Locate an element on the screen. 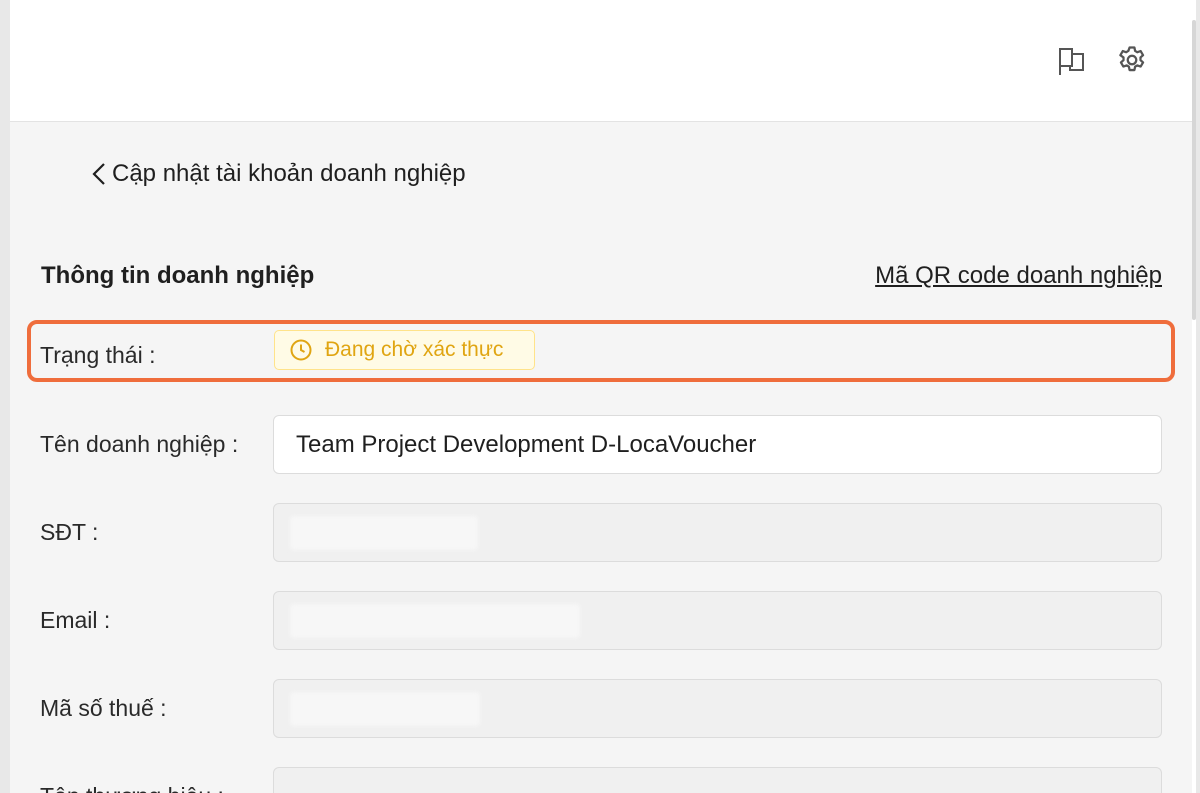  tax-code-label: Mã số thuế : is located at coordinates (103, 708).